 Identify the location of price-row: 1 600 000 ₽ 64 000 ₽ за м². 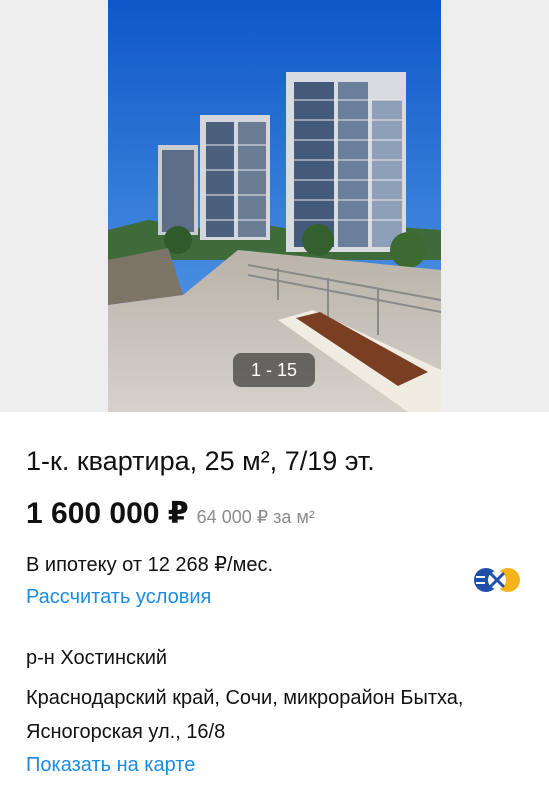
(170, 513).